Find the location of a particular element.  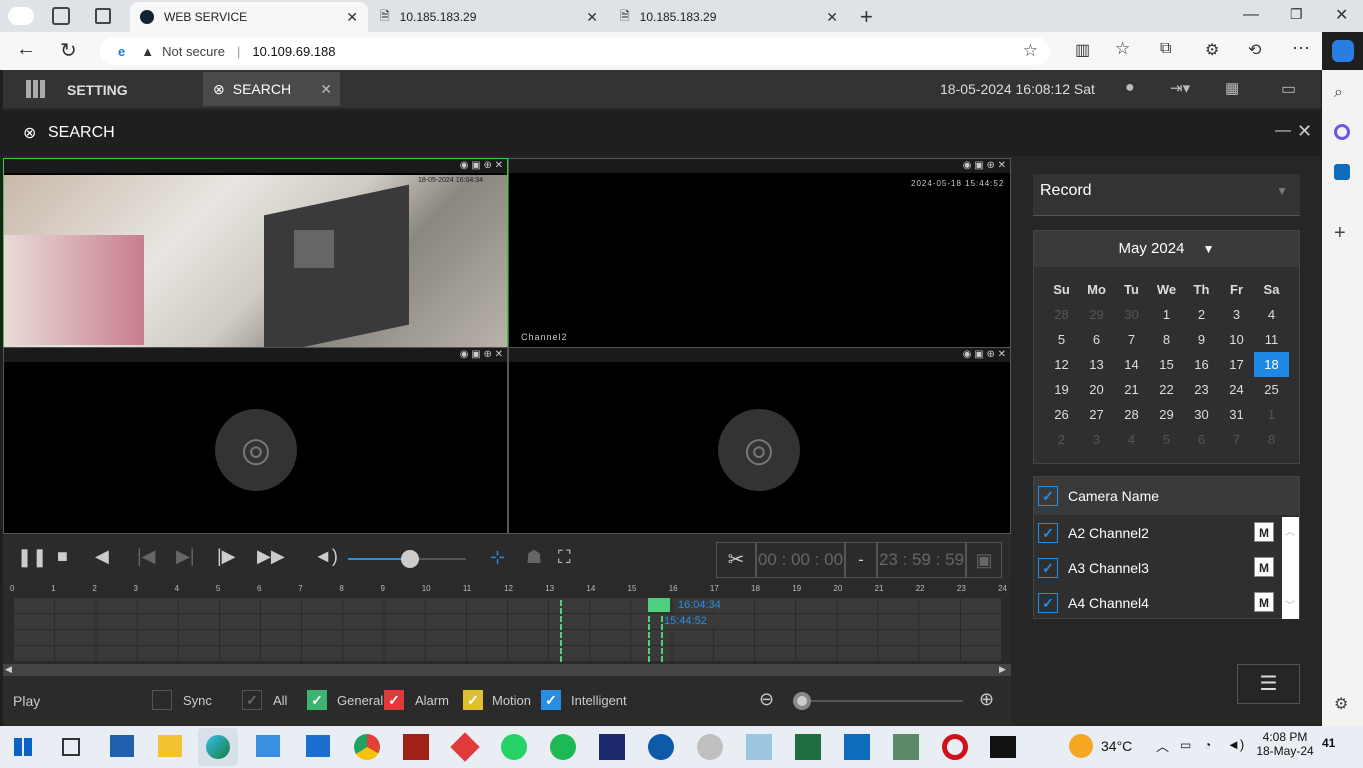

extensions-icon: ⚙ is located at coordinates (1212, 50).